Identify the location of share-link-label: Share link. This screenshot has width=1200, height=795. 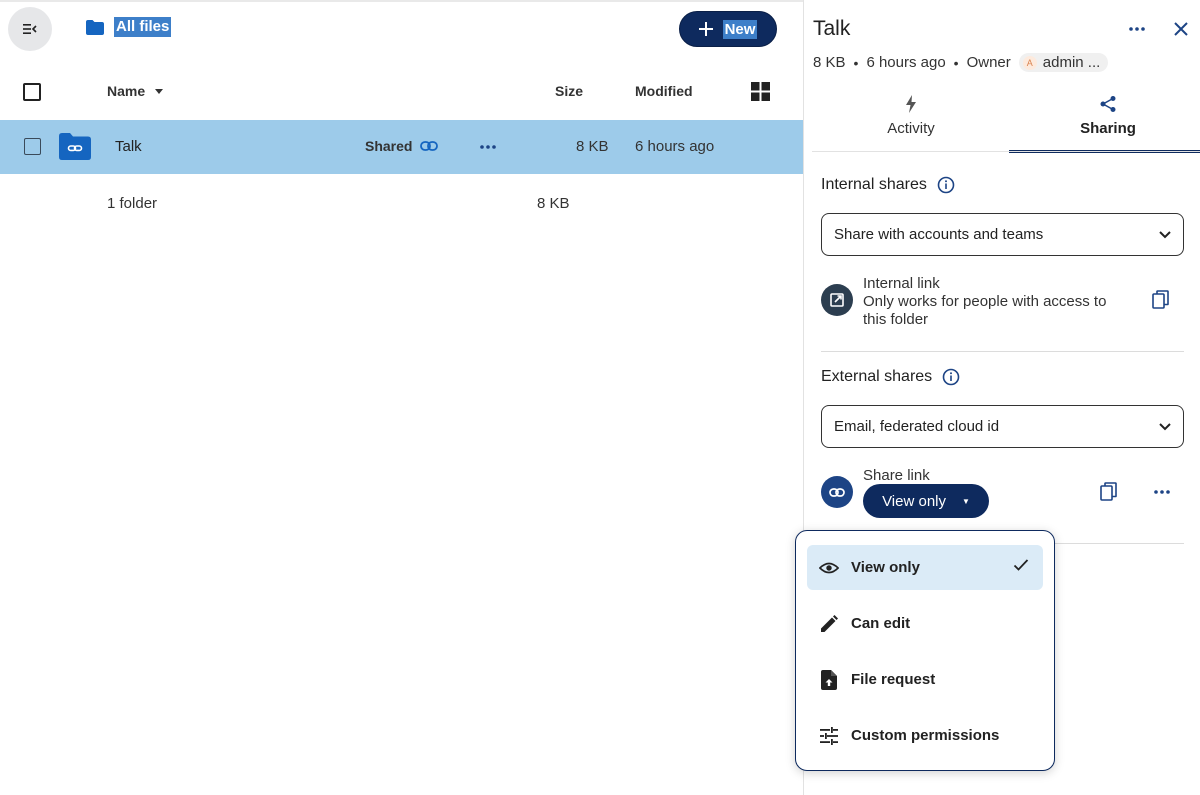
(896, 475).